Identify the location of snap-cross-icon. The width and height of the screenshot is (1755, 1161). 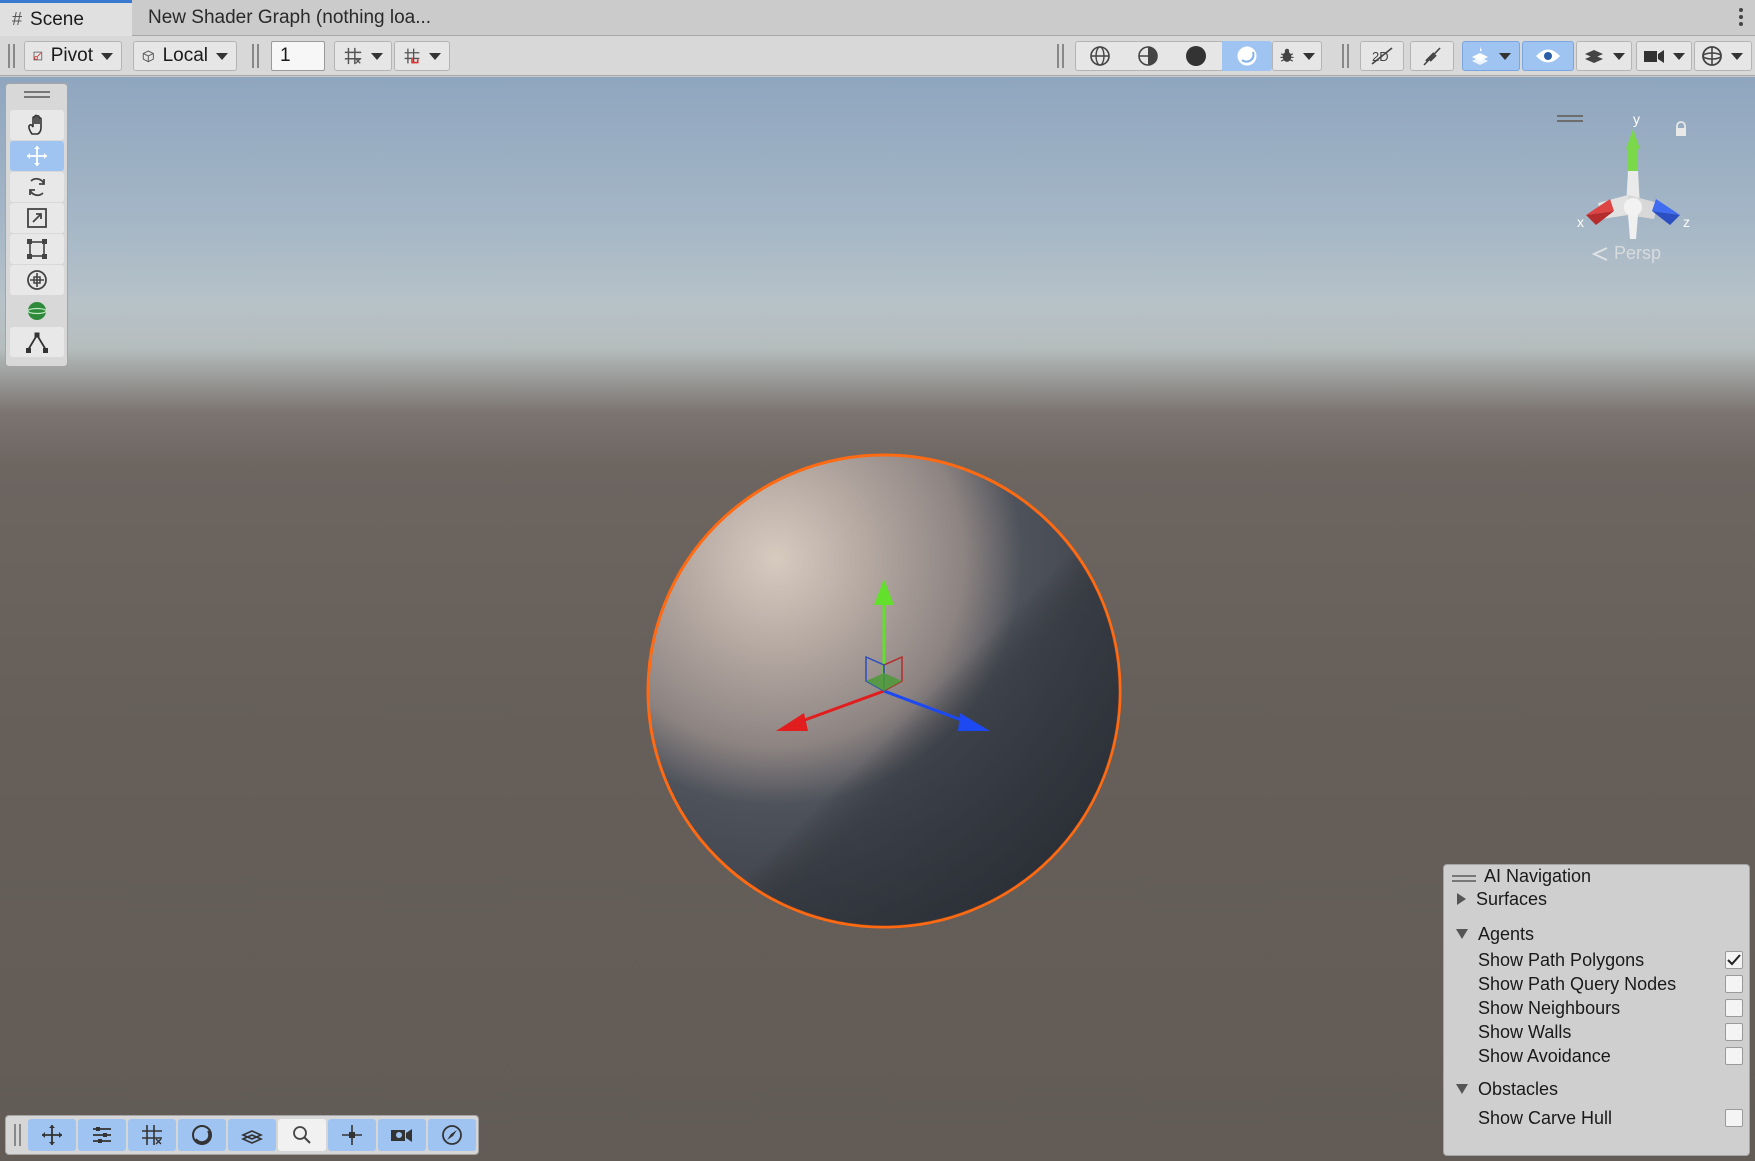
(352, 1135).